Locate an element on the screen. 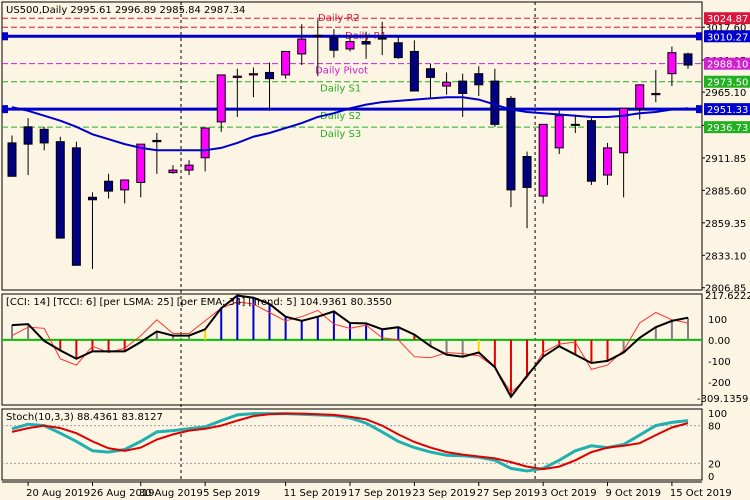 The image size is (750, 500). pivot-label-2: Daily Pivot is located at coordinates (341, 71).